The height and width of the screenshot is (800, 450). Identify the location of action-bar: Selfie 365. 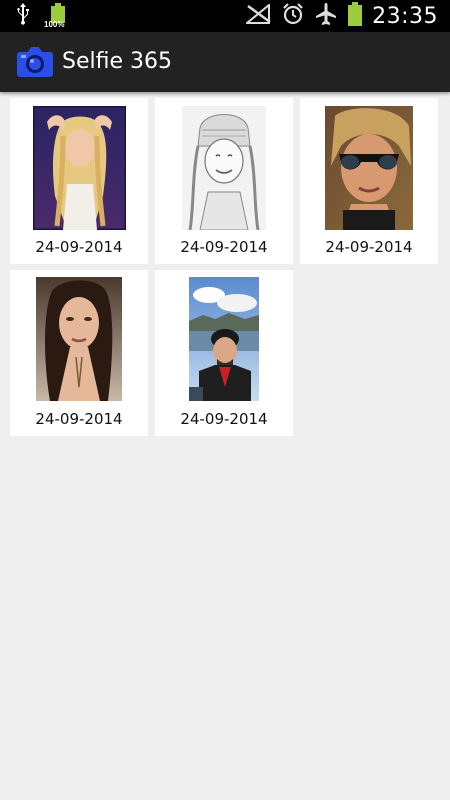
(225, 62).